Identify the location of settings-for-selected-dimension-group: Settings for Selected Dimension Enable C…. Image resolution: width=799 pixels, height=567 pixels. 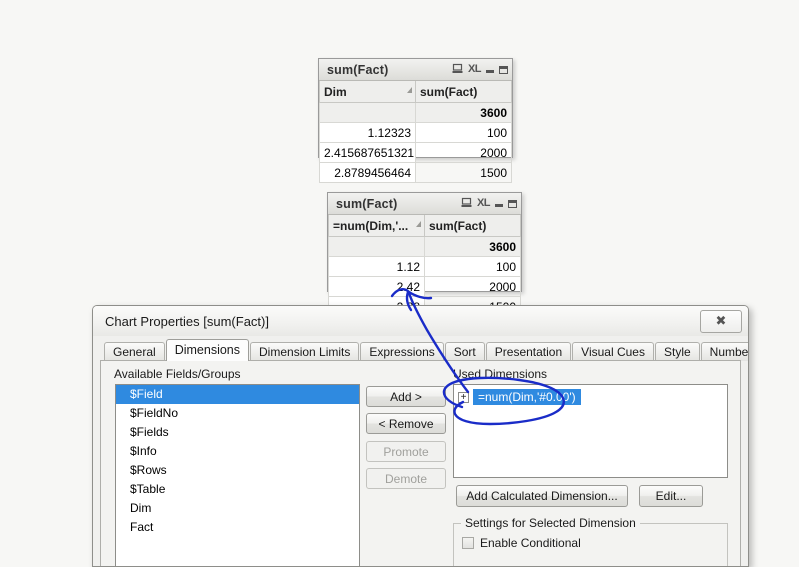
(590, 541).